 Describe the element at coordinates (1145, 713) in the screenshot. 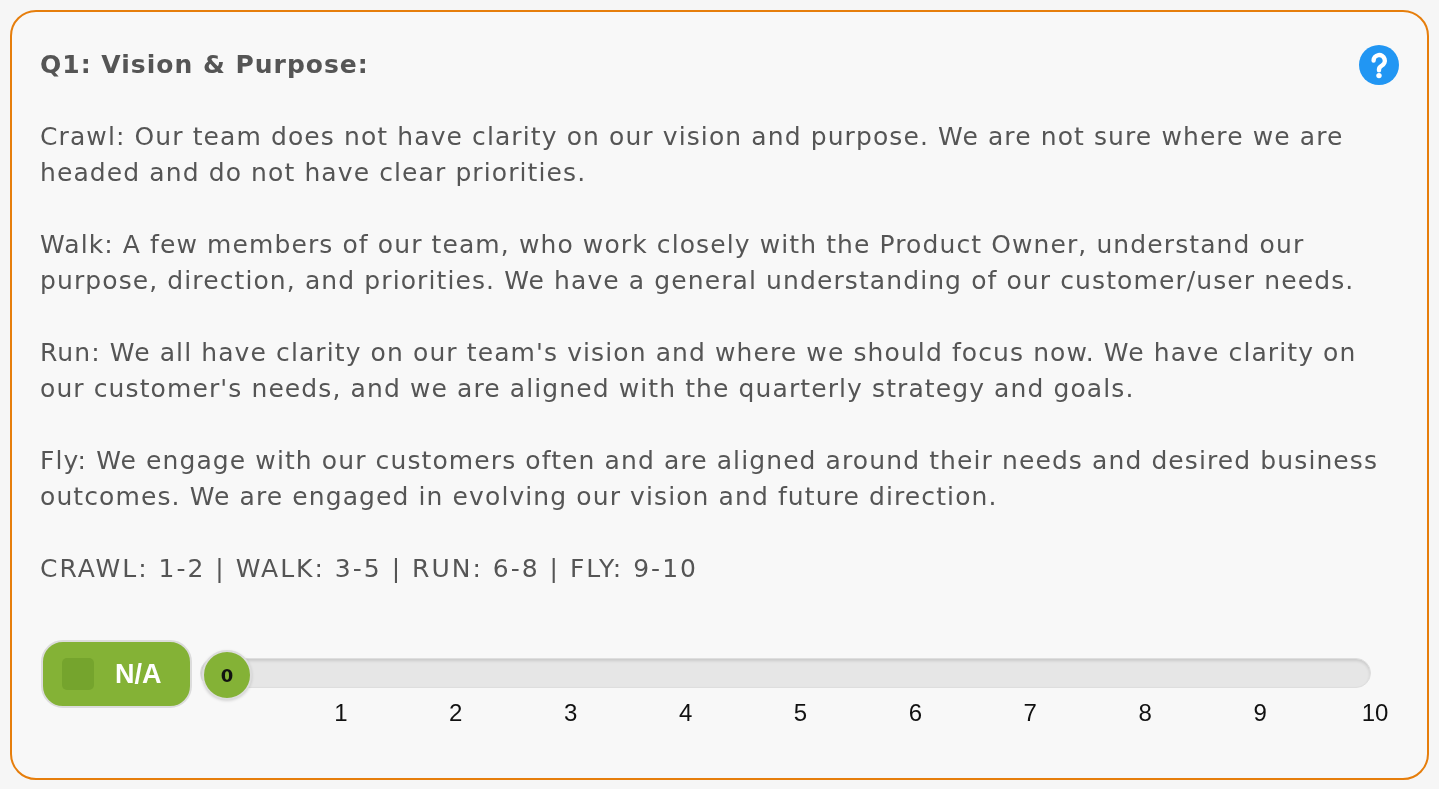

I see `tick-label: 8` at that location.